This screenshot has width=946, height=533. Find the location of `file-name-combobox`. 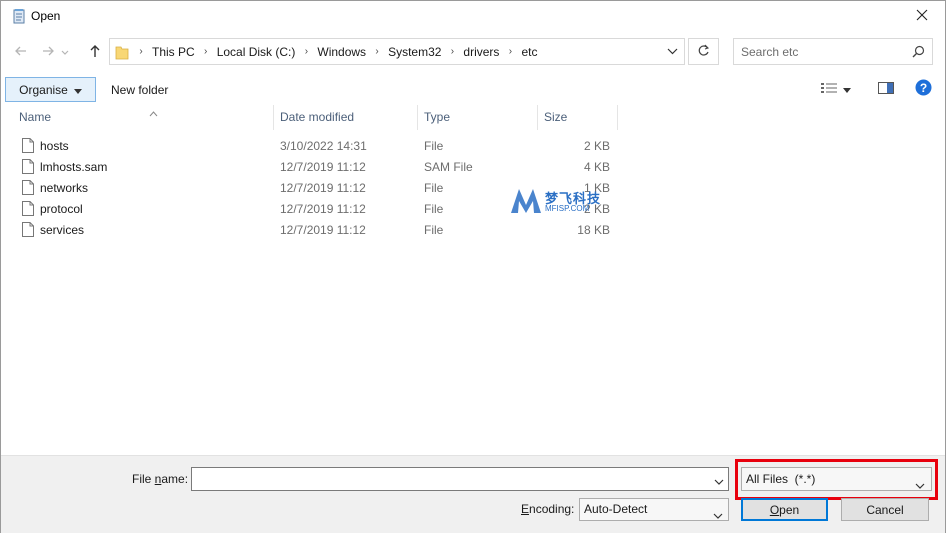

file-name-combobox is located at coordinates (460, 479).